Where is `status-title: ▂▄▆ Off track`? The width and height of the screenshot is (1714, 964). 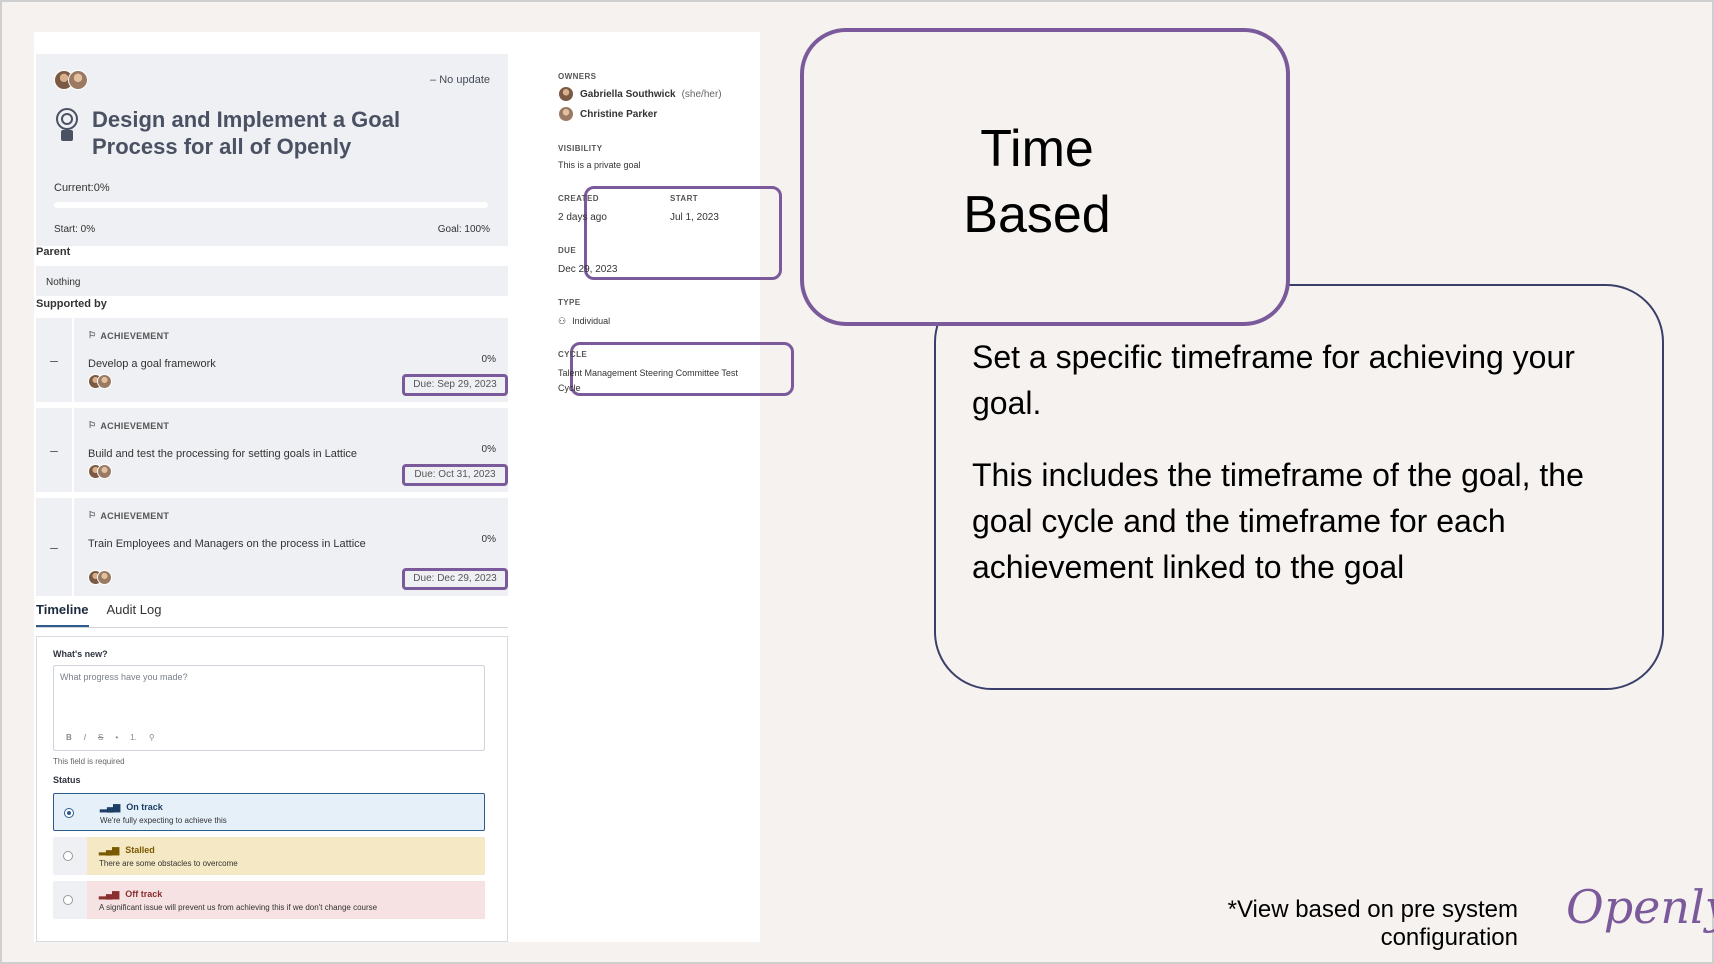 status-title: ▂▄▆ Off track is located at coordinates (131, 894).